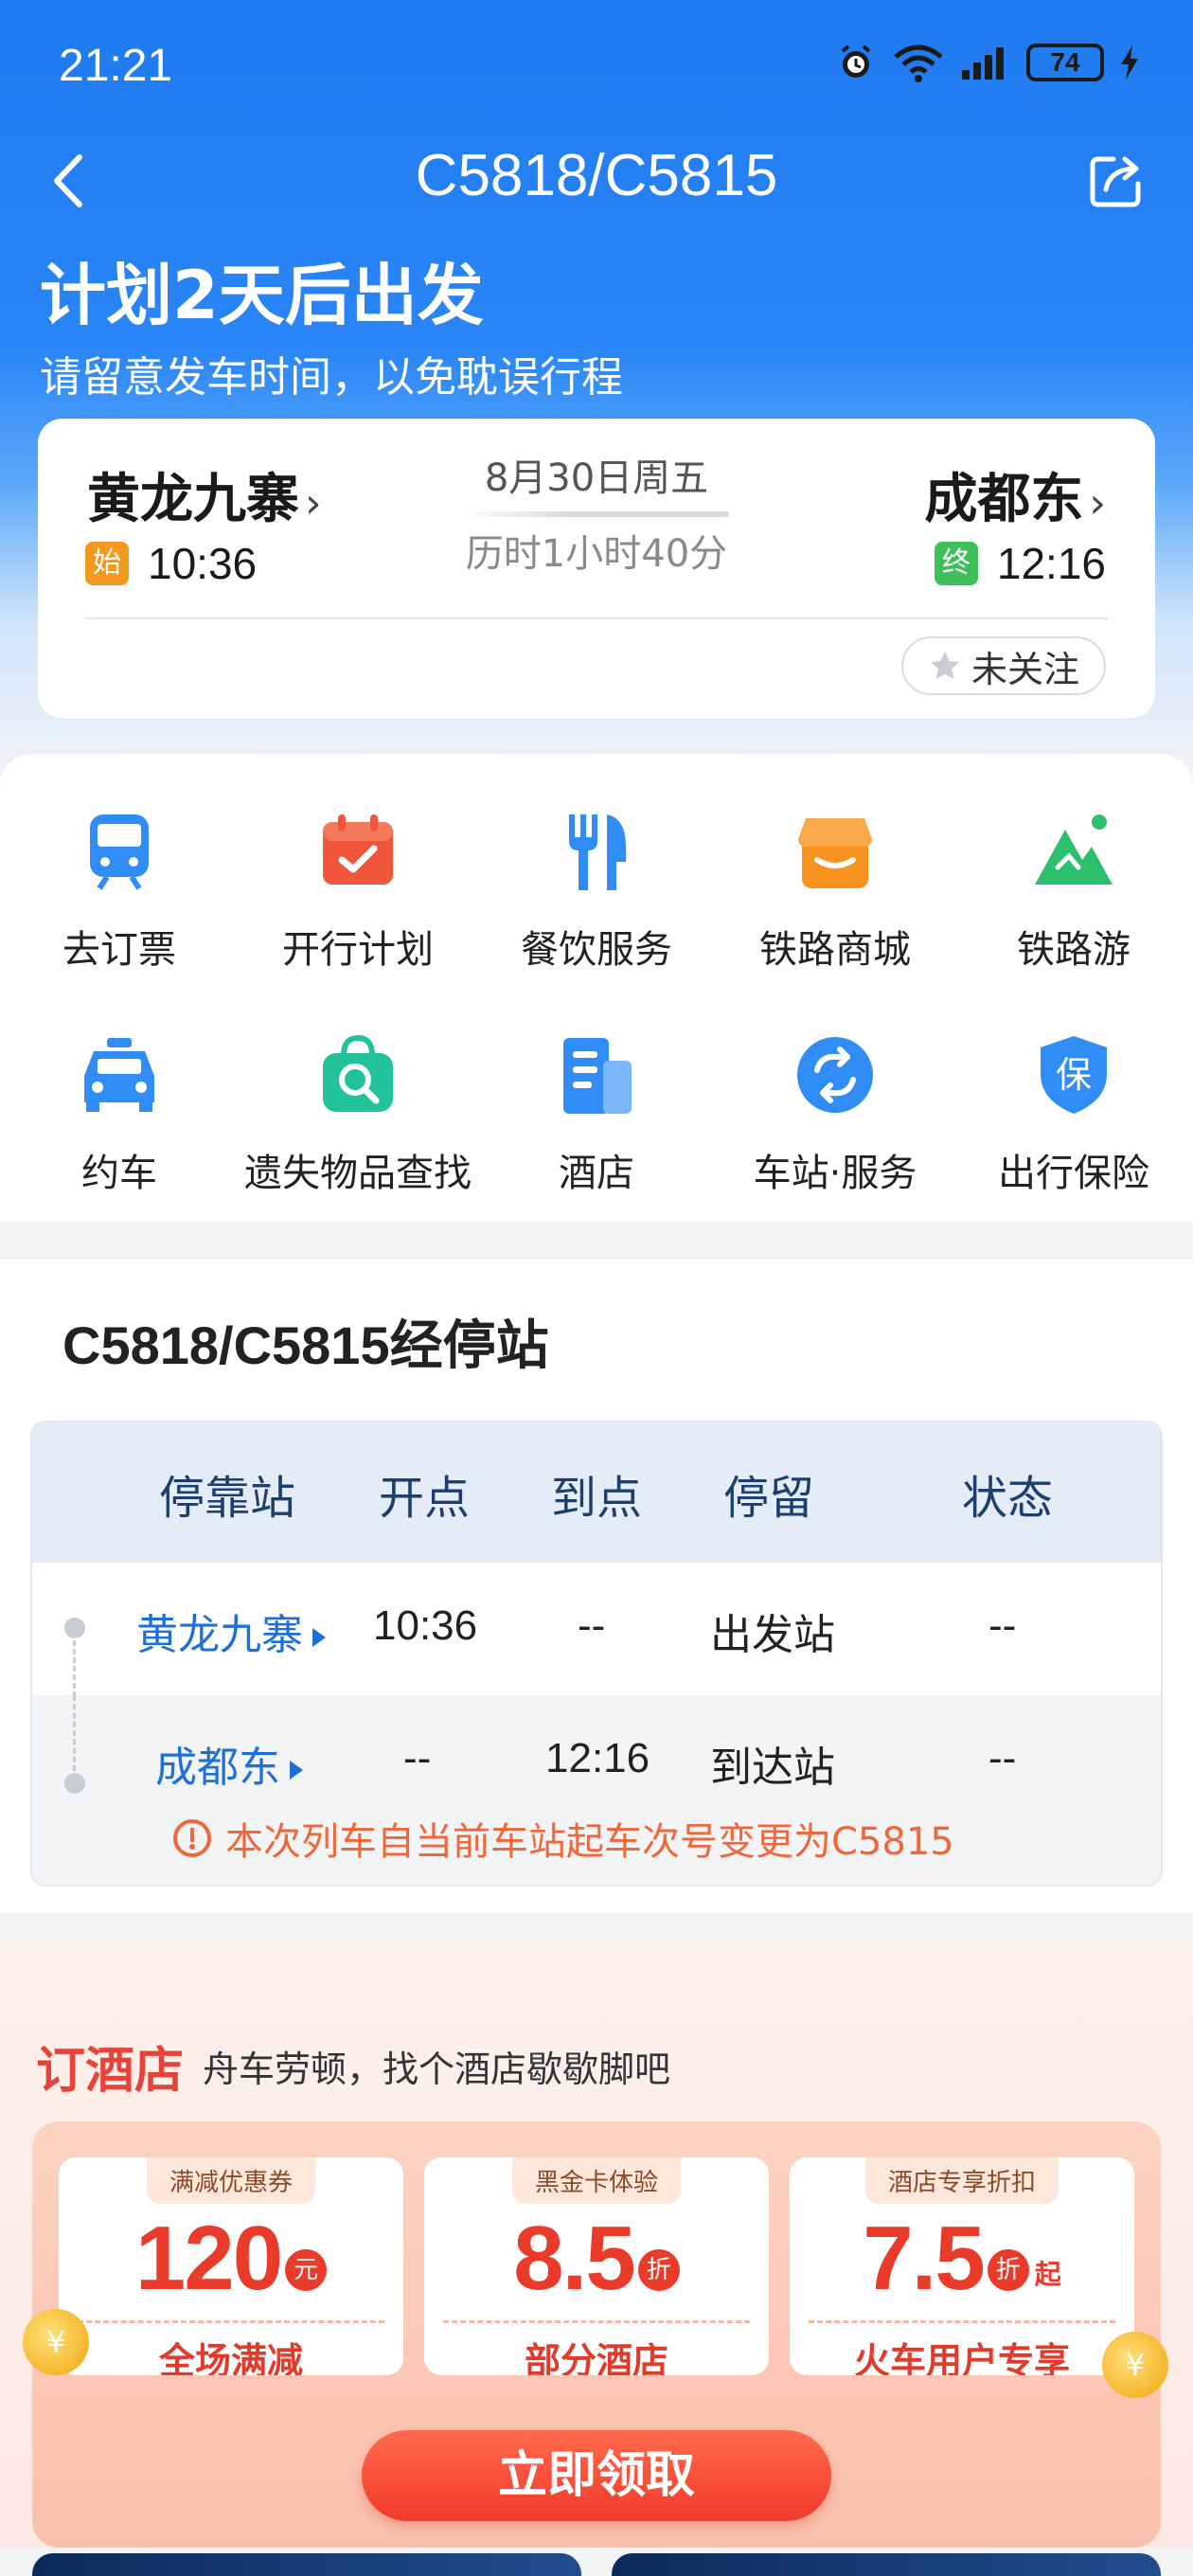  What do you see at coordinates (956, 563) in the screenshot?
I see `end-badge: 终` at bounding box center [956, 563].